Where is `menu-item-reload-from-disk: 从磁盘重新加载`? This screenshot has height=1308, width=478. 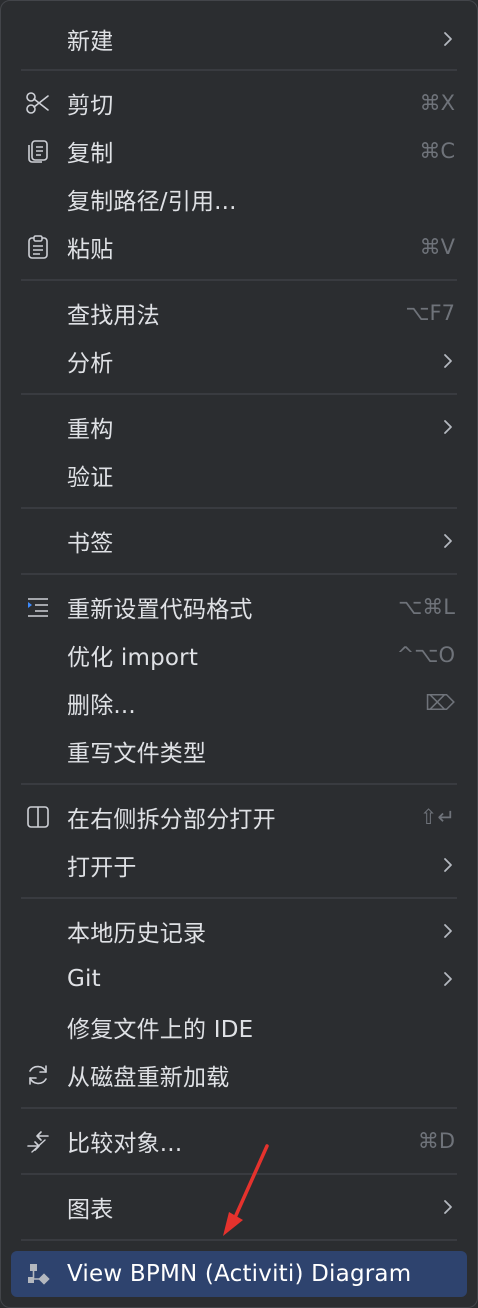 menu-item-reload-from-disk: 从磁盘重新加载 is located at coordinates (239, 1075).